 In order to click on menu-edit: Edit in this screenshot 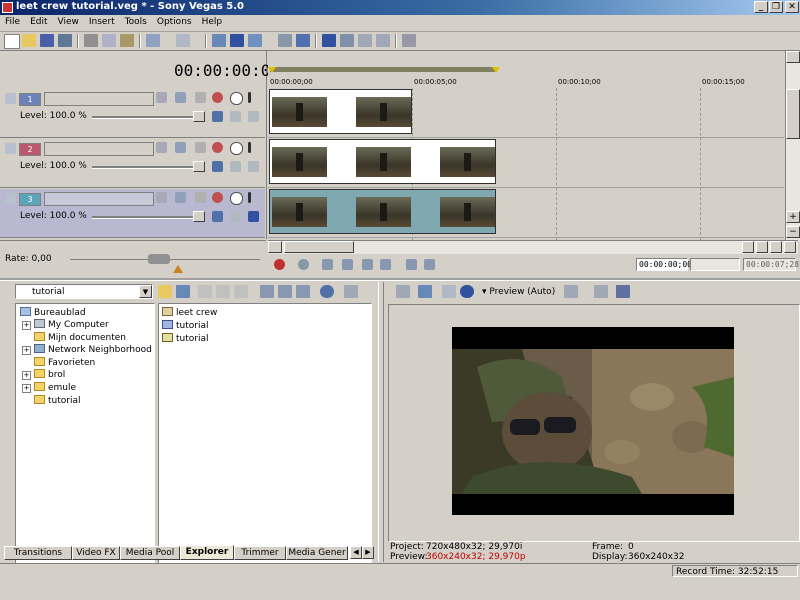, I will do `click(38, 21)`.